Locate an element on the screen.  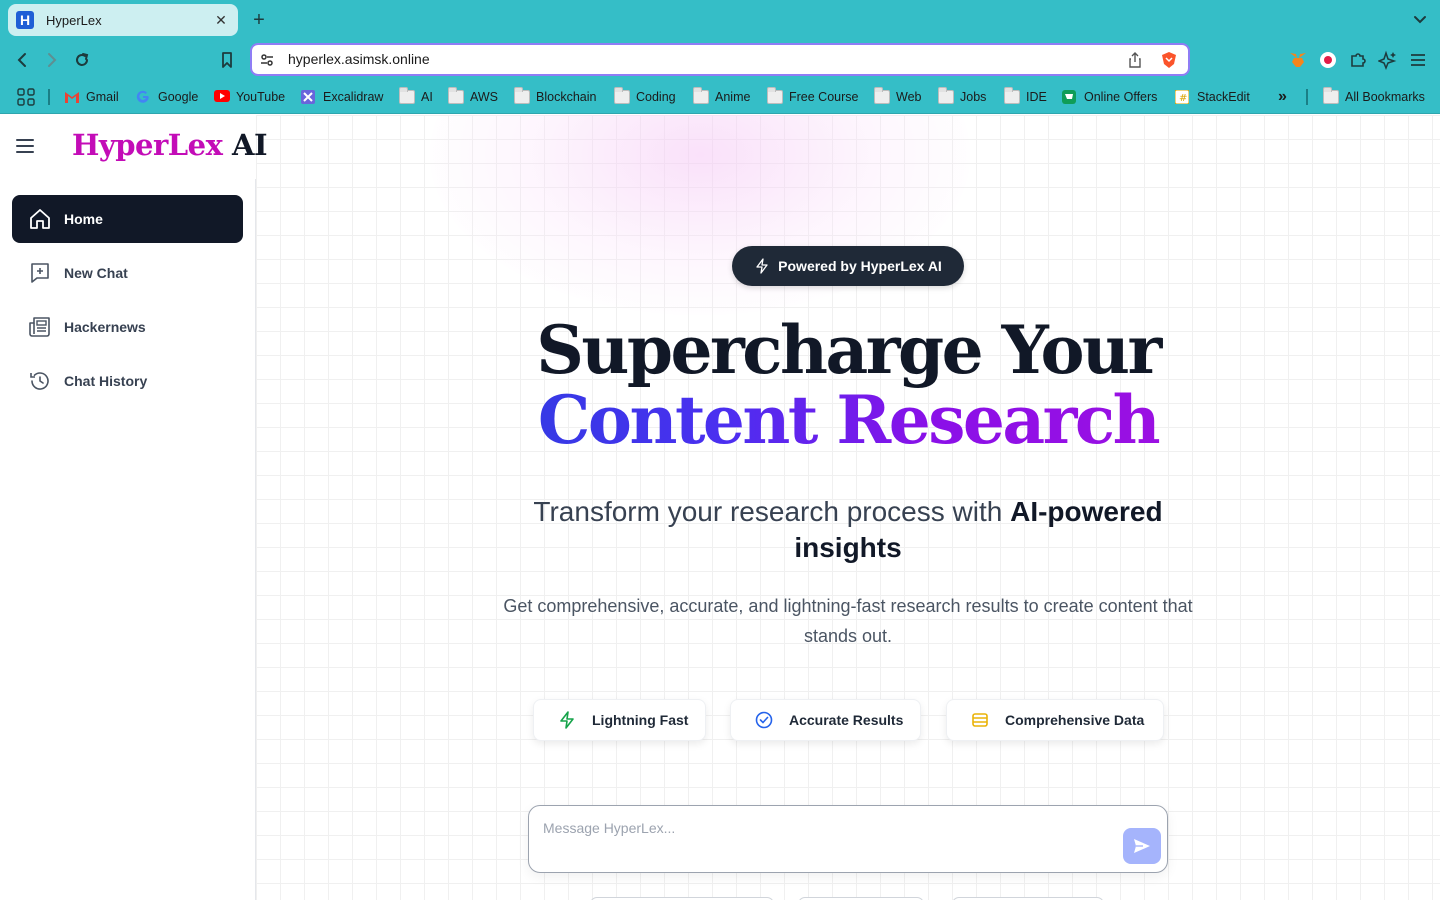
sidebar-item-chat-history: Chat History is located at coordinates (127, 381).